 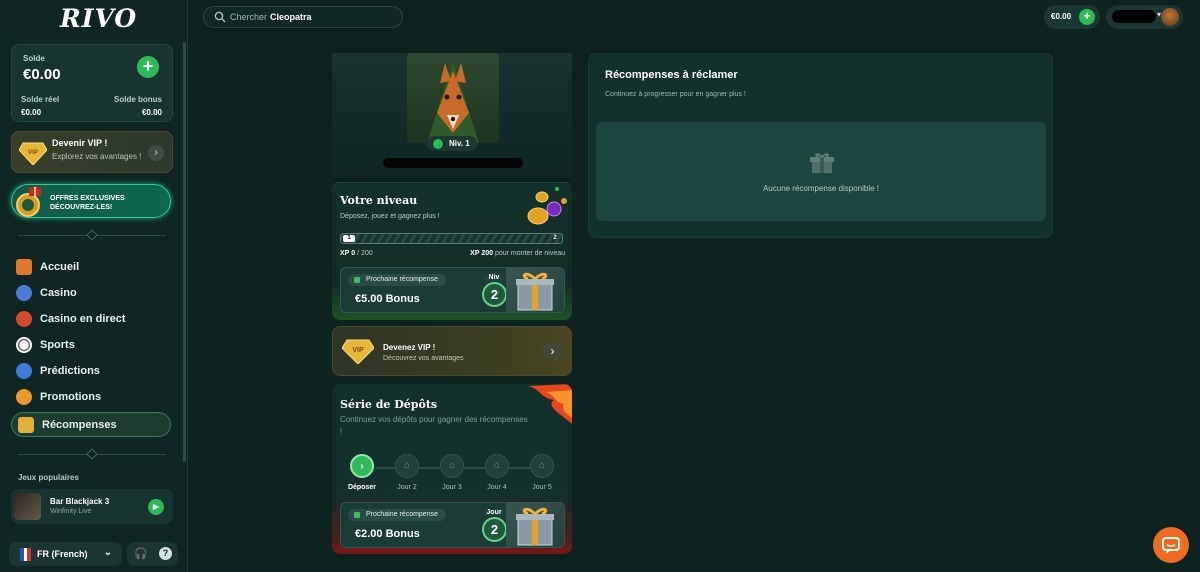 I want to click on level-subtitle: Déposez, jouez et gagnez plus !, so click(x=390, y=216).